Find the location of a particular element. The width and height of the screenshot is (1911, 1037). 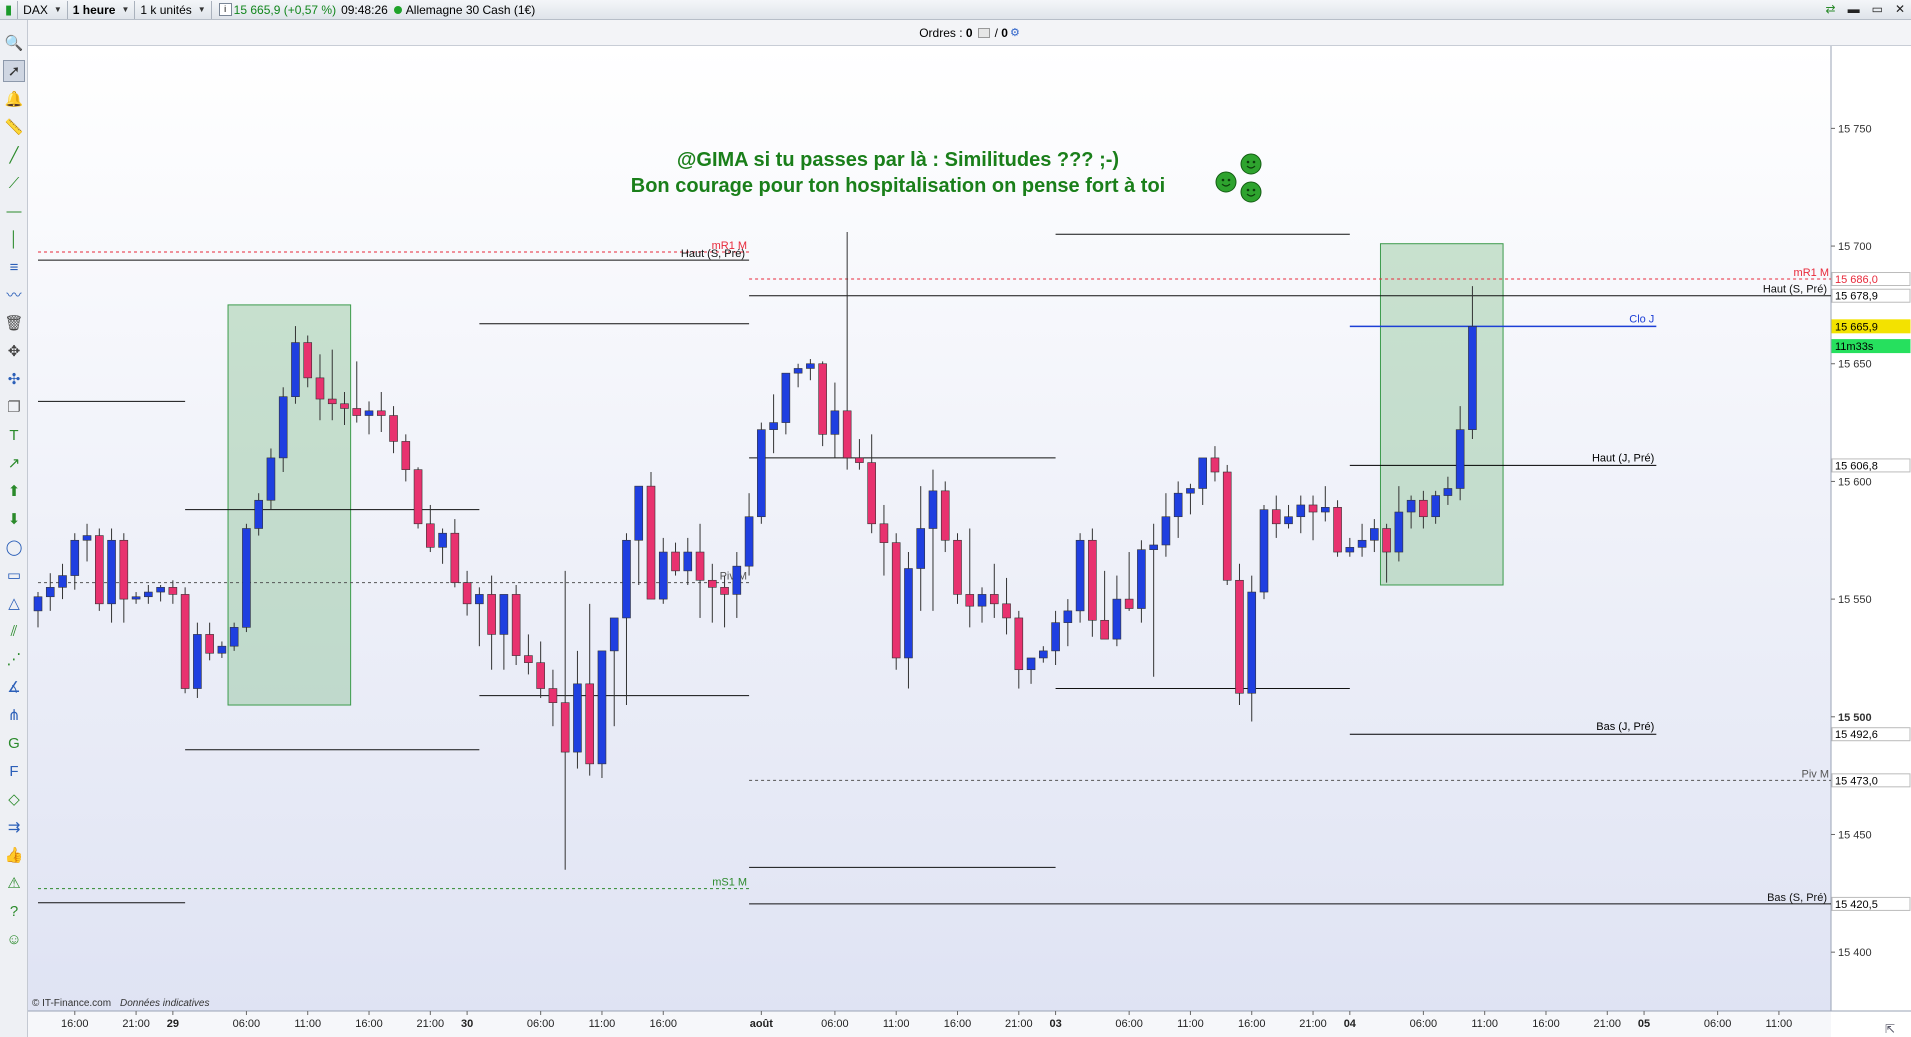

arrow-up-icon: ⬆ is located at coordinates (14, 491).